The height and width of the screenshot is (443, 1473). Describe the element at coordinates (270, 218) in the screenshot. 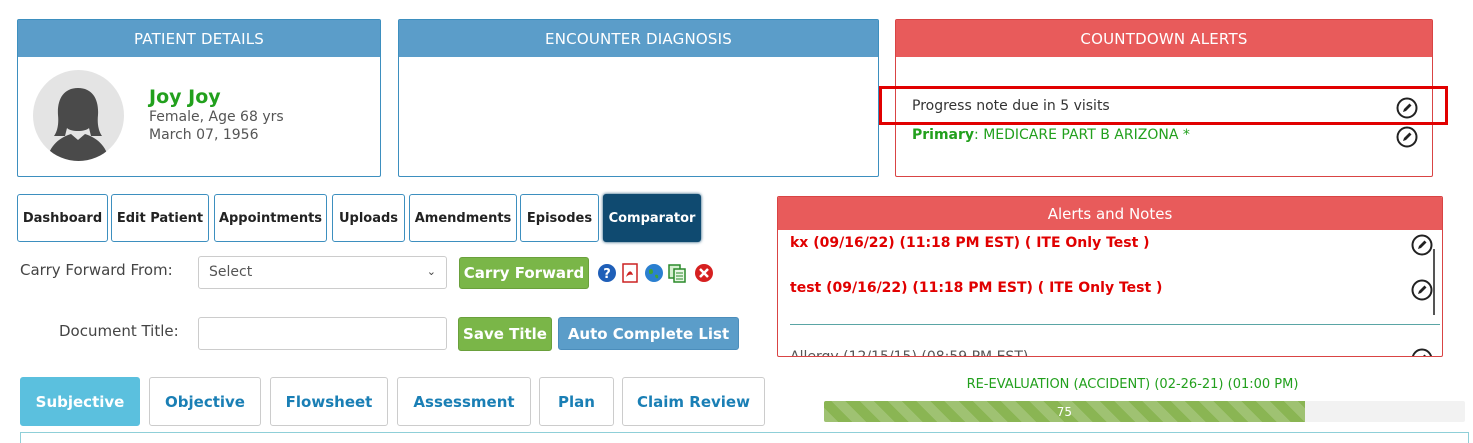

I see `tab-appointments: Appointments` at that location.